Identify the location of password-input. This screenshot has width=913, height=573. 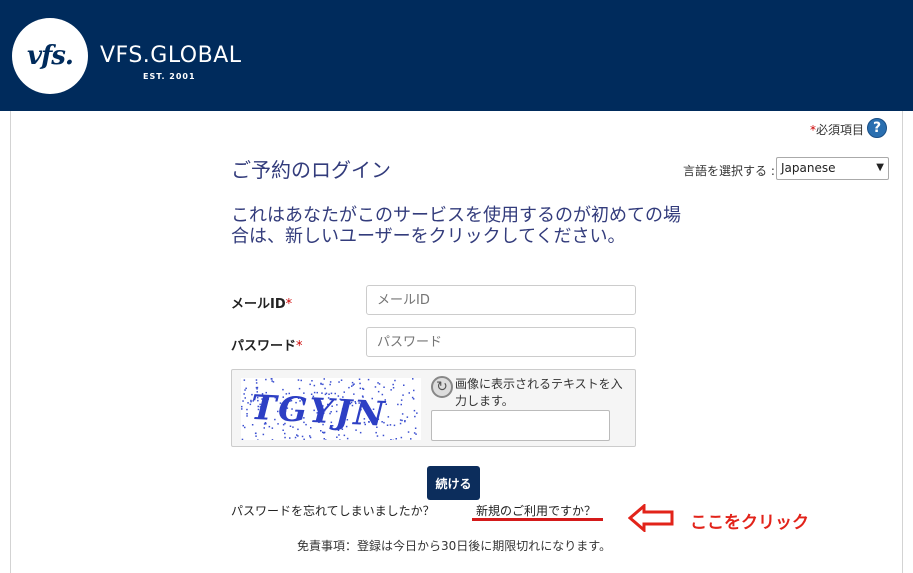
(501, 342).